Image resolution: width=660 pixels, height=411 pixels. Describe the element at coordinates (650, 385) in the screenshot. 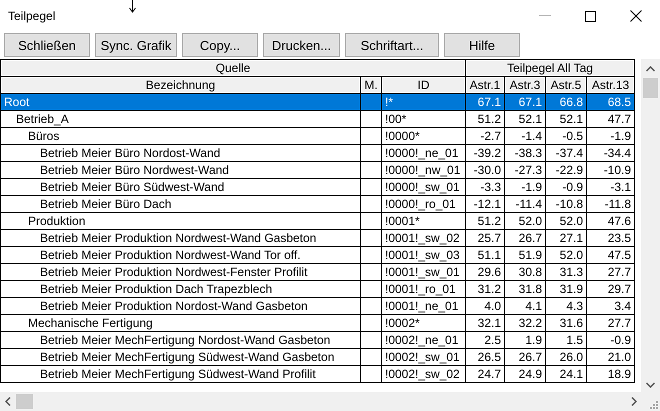

I see `scroll-down-icon` at that location.